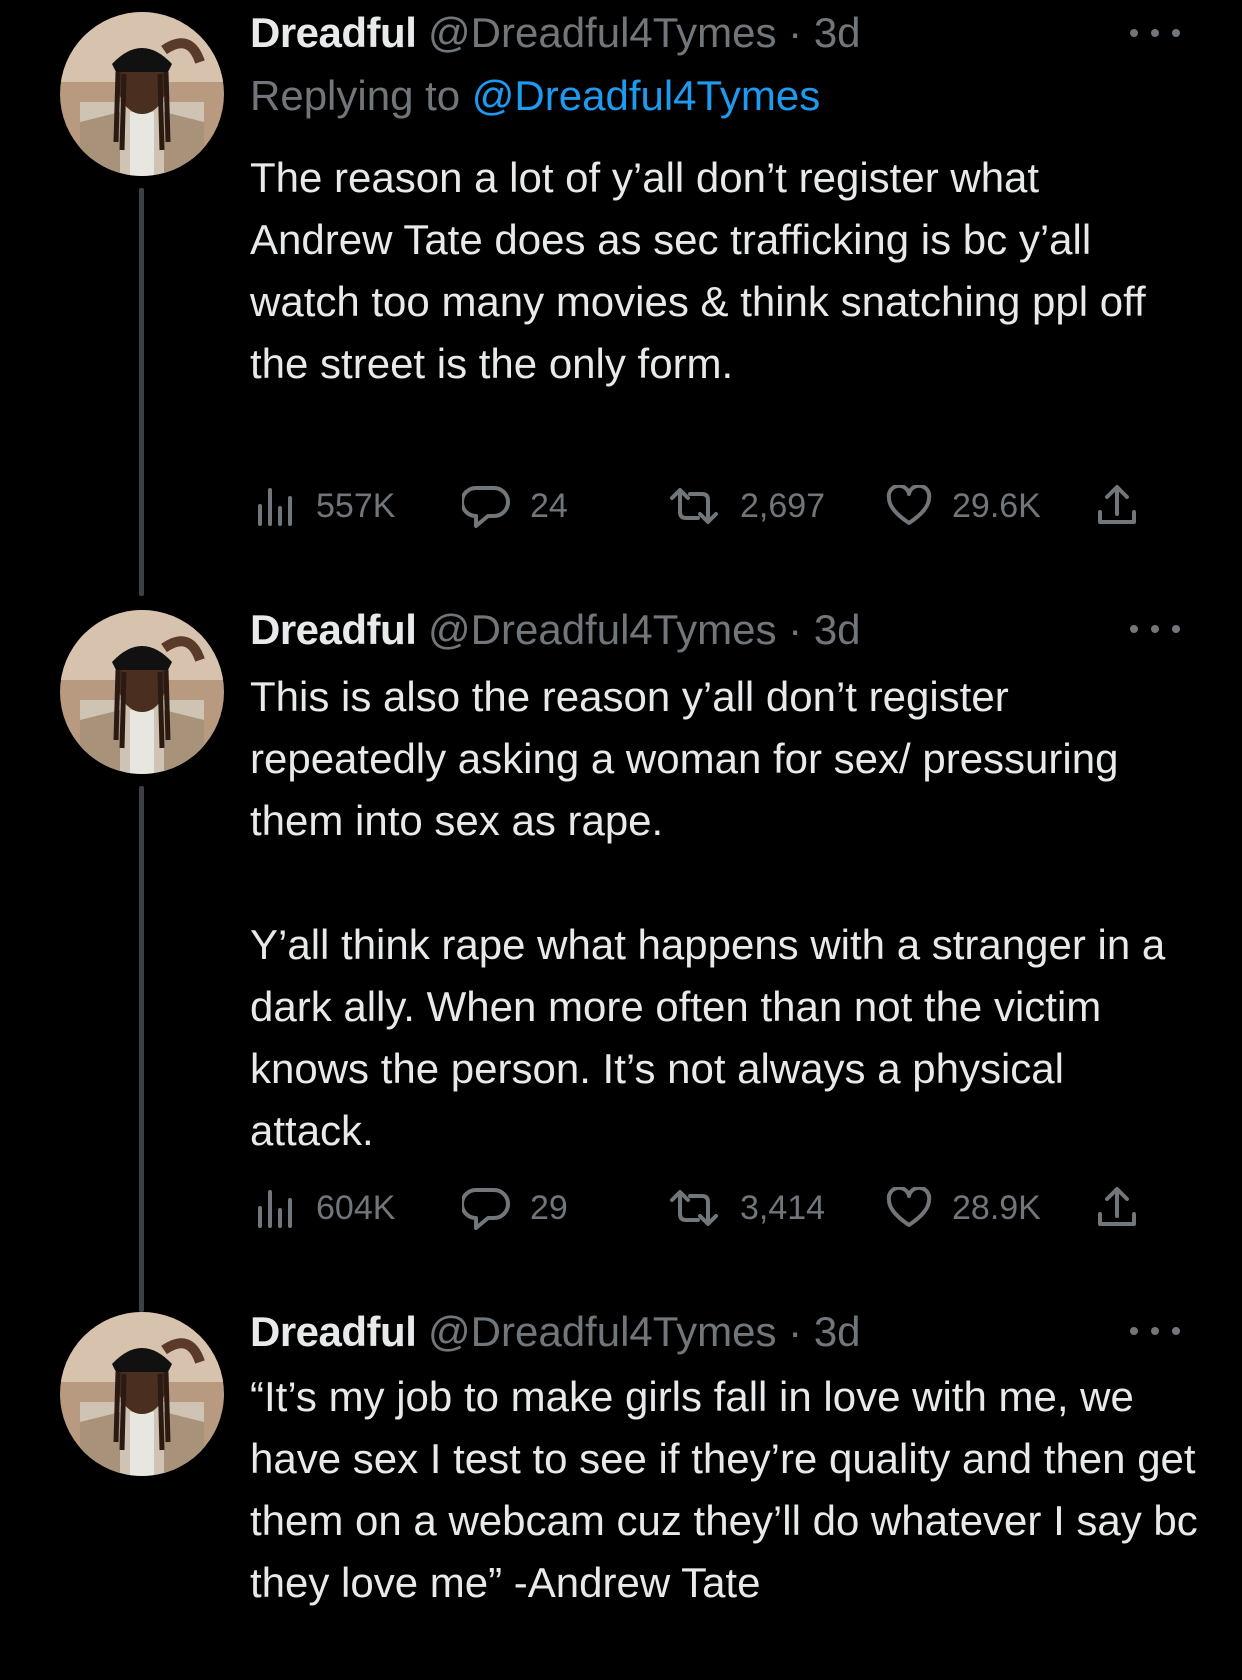  Describe the element at coordinates (783, 1207) in the screenshot. I see `retweet-count: 3,414` at that location.